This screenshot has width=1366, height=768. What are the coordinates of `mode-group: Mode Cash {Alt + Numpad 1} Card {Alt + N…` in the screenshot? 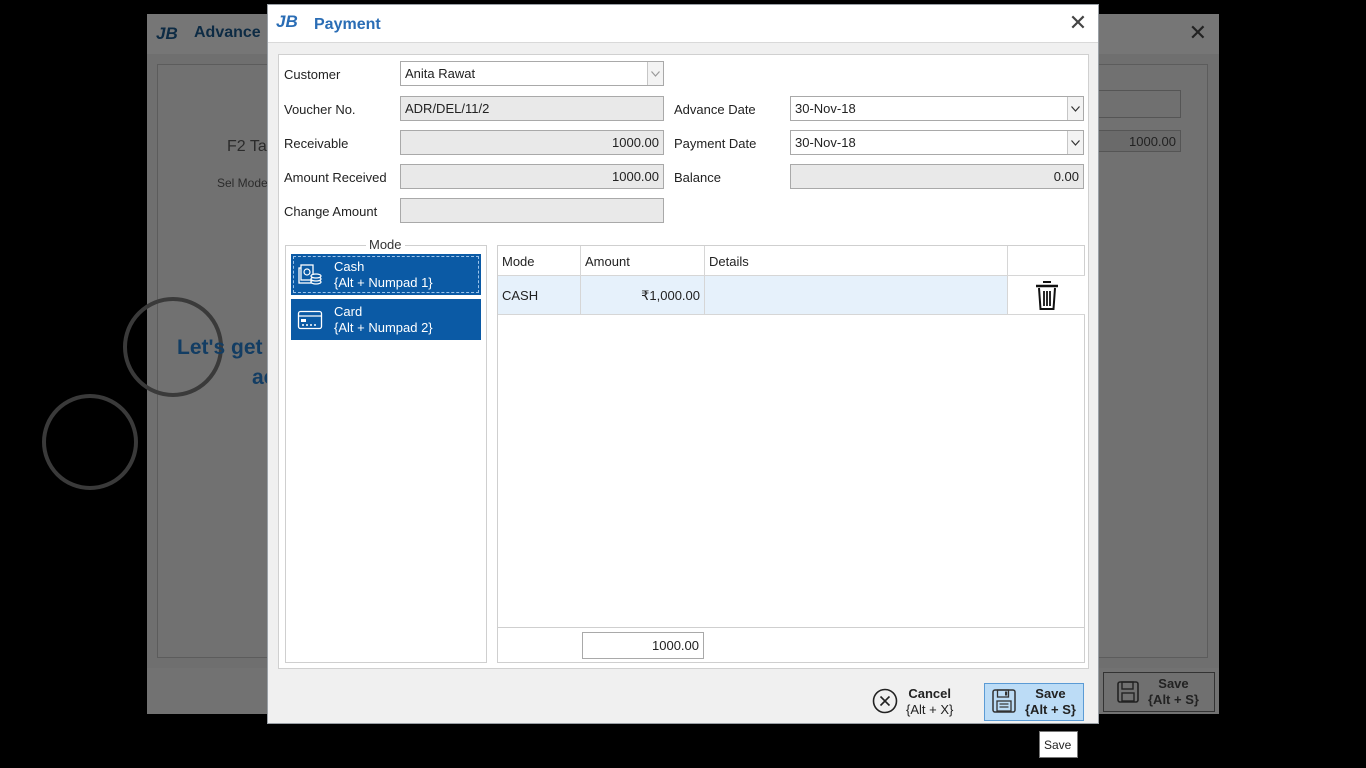 It's located at (386, 450).